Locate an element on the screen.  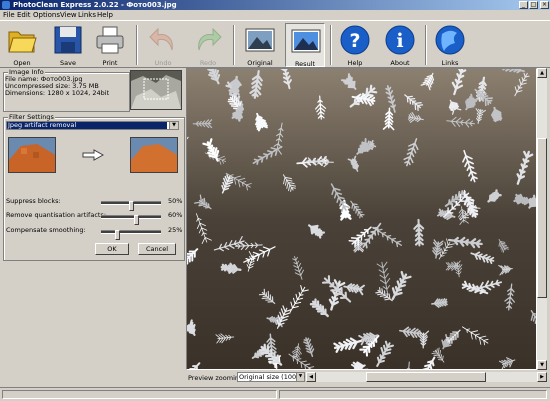
folder-icon is located at coordinates (22, 42).